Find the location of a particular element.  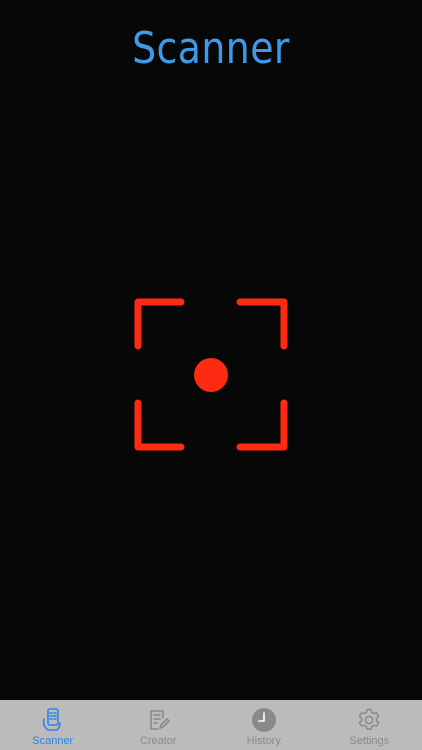

viewfinder-center-dot is located at coordinates (211, 375).